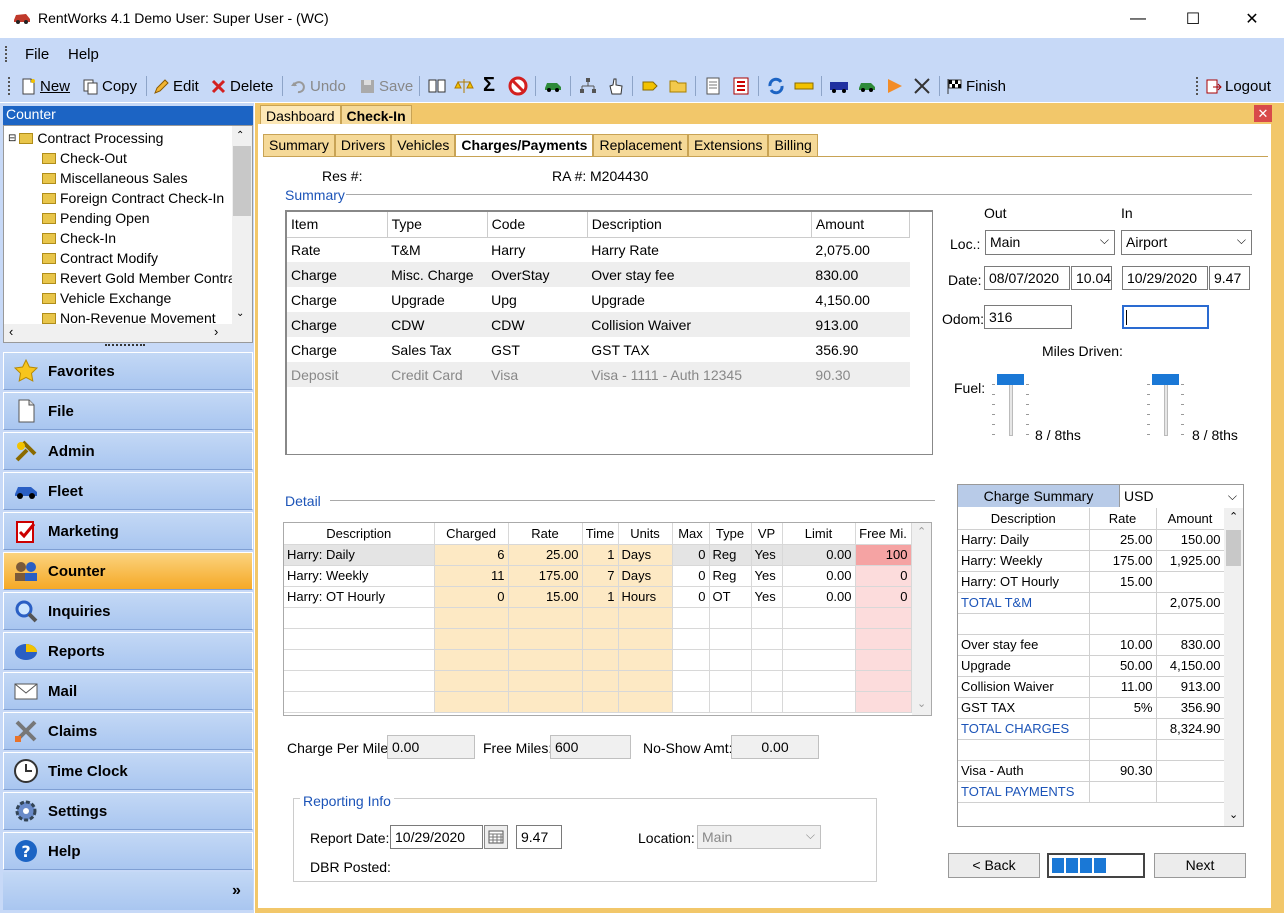  I want to click on fuel-in-slider, so click(1167, 406).